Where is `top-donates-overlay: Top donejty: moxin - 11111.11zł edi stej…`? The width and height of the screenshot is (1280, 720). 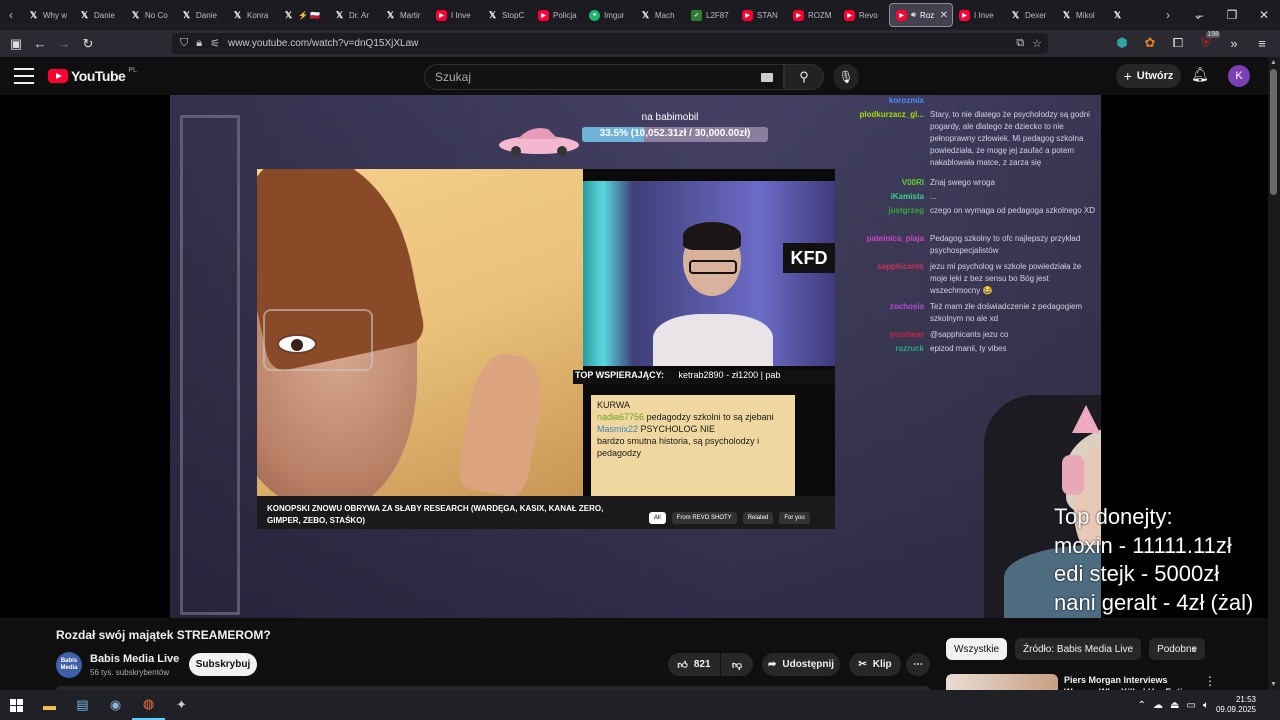 top-donates-overlay: Top donejty: moxin - 11111.11zł edi stej… is located at coordinates (1153, 560).